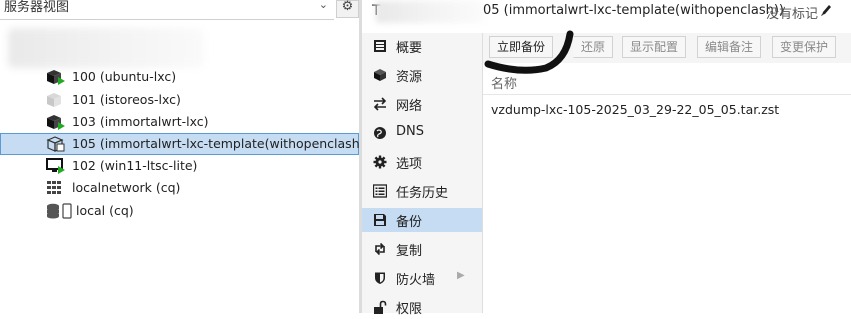 The height and width of the screenshot is (319, 851). I want to click on nav-item-backup-active: 备份, so click(422, 220).